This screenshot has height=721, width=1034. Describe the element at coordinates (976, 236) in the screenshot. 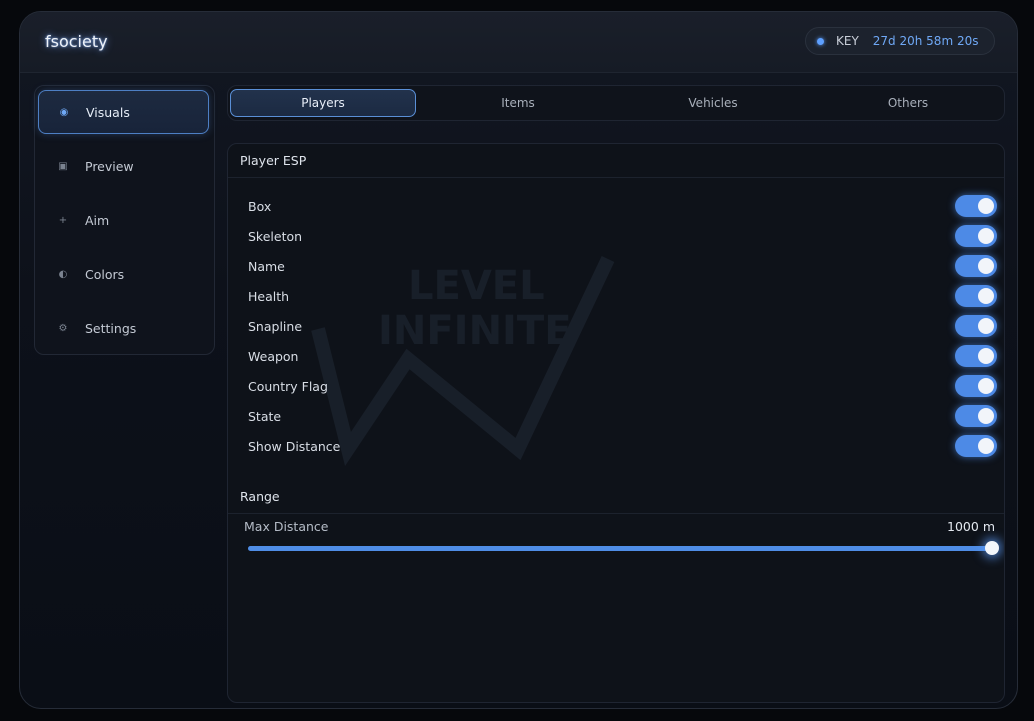

I see `skeleton-toggle` at that location.